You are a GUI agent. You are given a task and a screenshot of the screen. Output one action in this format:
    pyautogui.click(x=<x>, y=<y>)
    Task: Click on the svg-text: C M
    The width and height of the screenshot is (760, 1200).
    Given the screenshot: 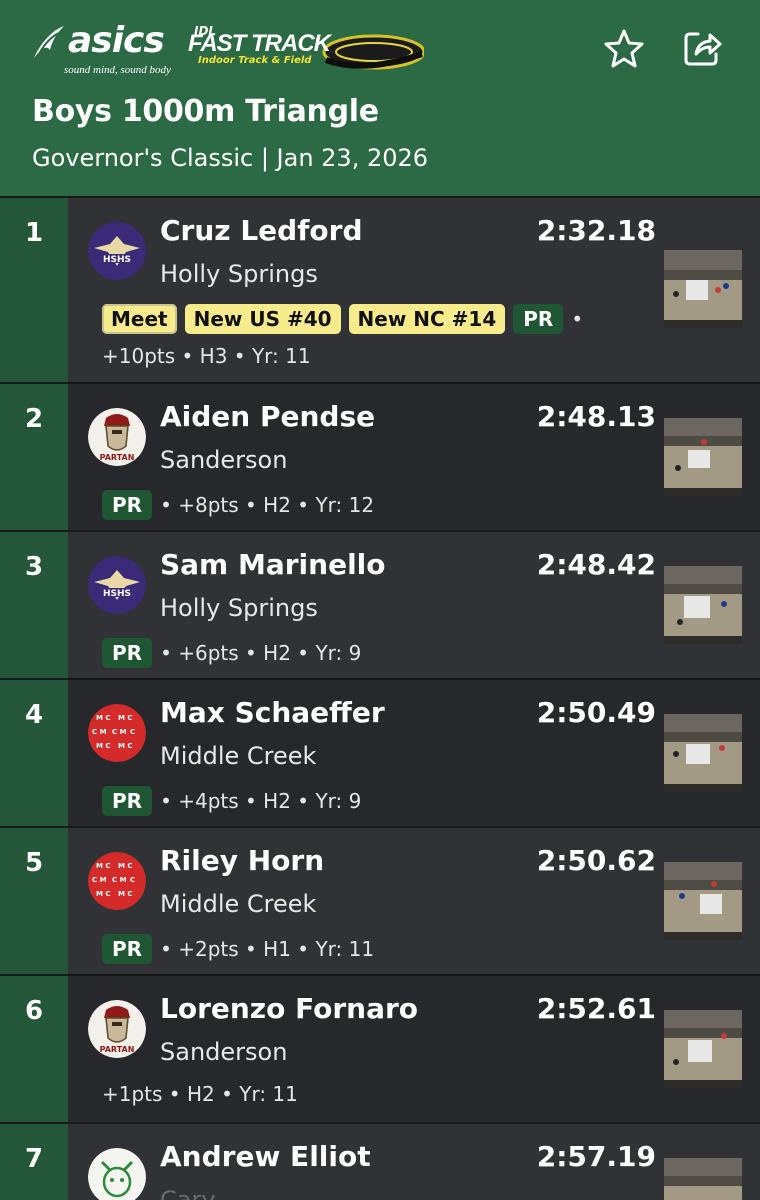 What is the action you would take?
    pyautogui.click(x=99, y=880)
    